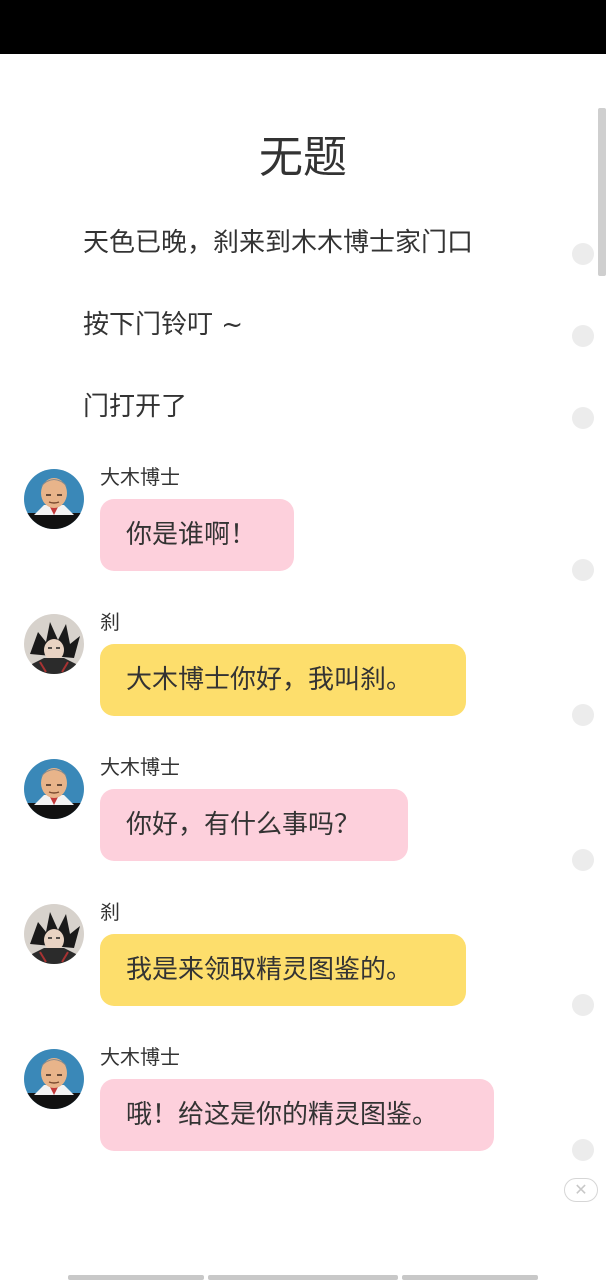 This screenshot has height=1280, width=606. I want to click on close-button: ✕, so click(581, 1190).